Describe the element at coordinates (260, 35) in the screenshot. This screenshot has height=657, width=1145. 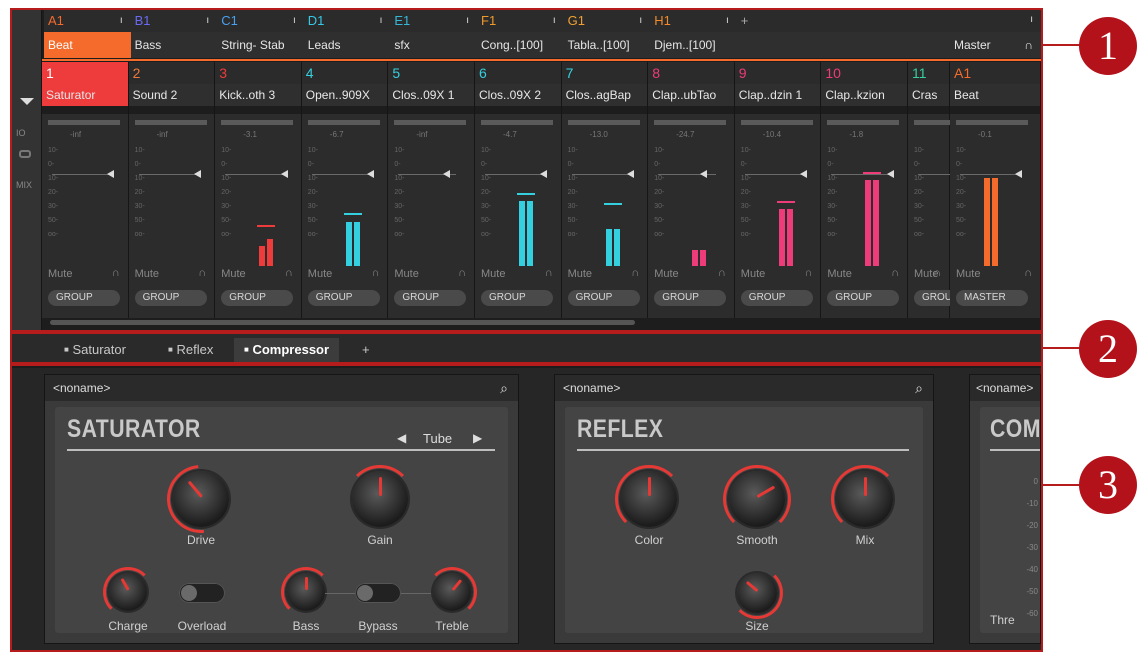
I see `group-slot-c1: C1 ı String- Stab` at that location.